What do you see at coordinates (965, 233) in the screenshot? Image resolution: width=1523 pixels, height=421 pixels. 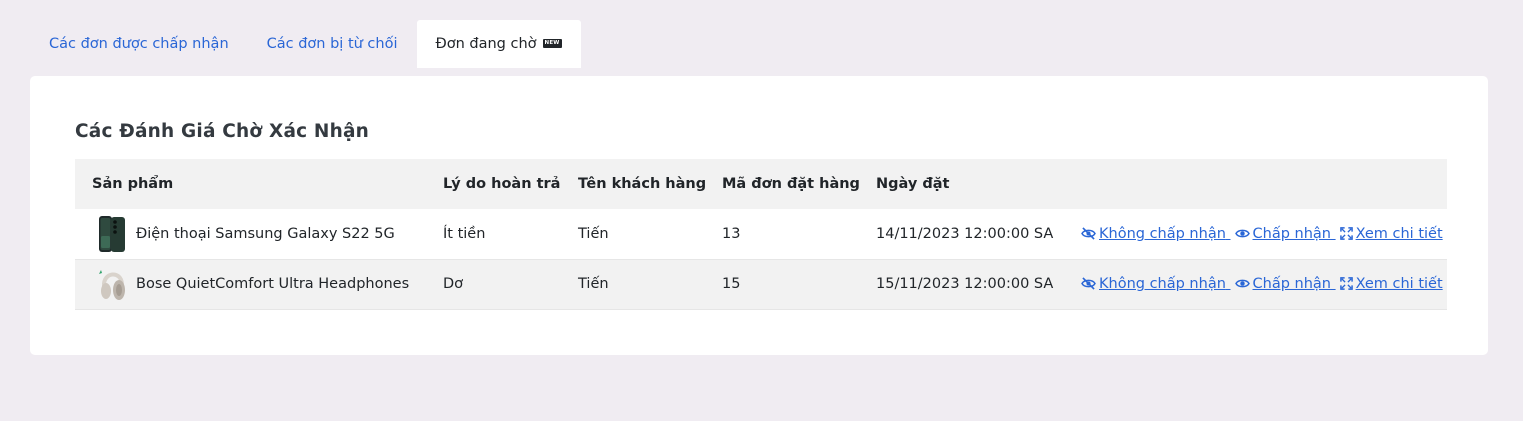 I see `cell-date: 14/11/2023 12:00:00 SA` at bounding box center [965, 233].